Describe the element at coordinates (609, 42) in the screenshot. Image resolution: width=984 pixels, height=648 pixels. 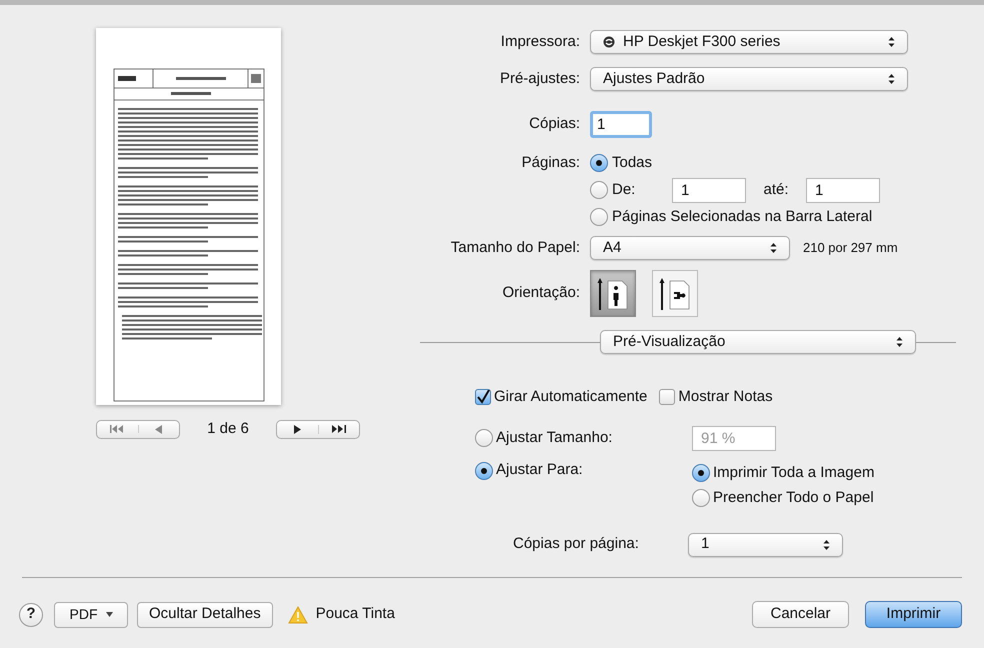
I see `printer-status-icon` at that location.